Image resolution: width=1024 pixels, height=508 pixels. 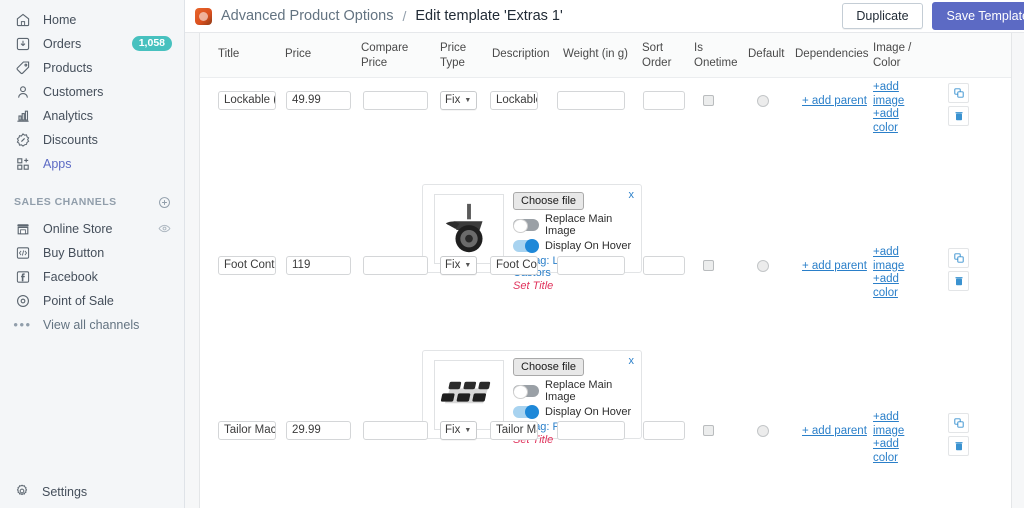 I want to click on price-input: 49.99, so click(x=318, y=100).